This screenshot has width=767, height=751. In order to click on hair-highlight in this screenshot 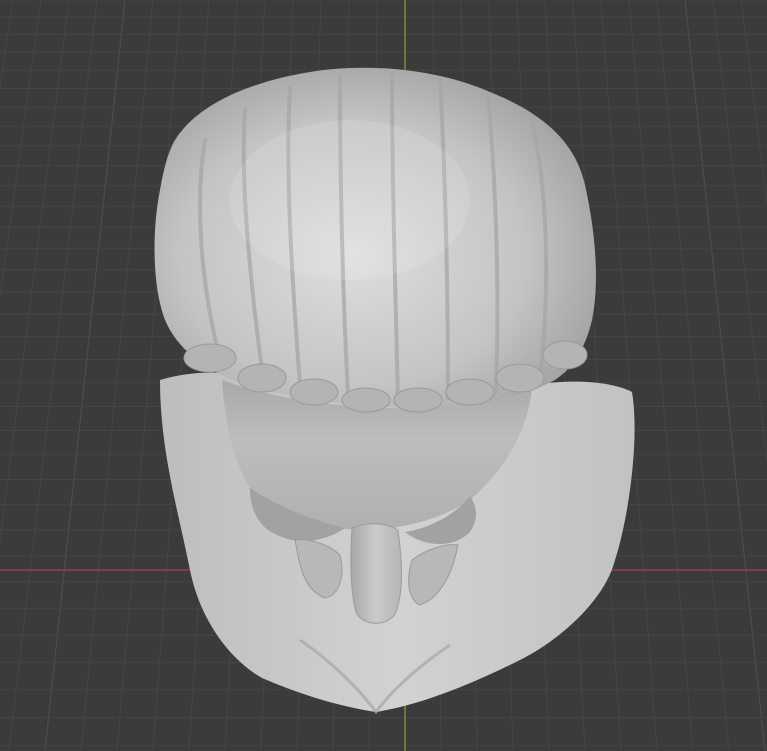, I will do `click(350, 200)`.